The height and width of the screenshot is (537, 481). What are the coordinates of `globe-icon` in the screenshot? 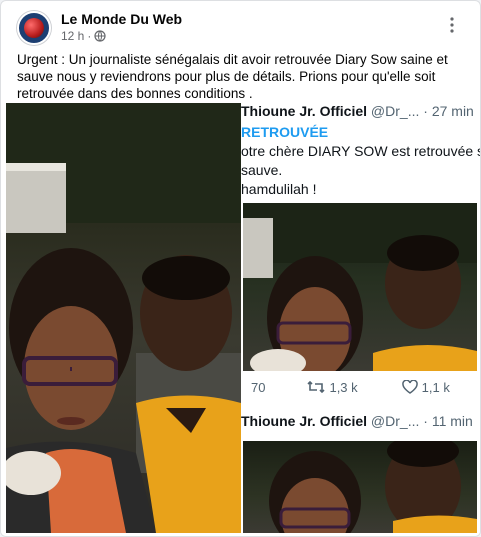 It's located at (100, 36).